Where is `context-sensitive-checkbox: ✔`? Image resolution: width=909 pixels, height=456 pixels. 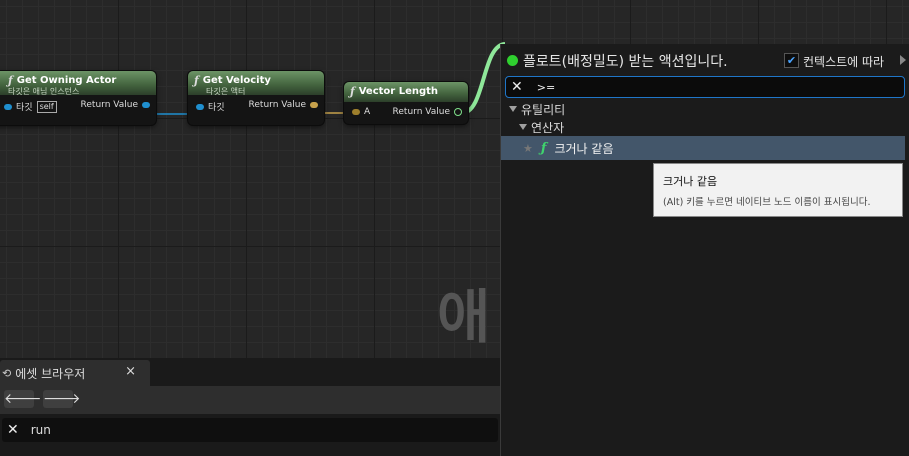 context-sensitive-checkbox: ✔ is located at coordinates (791, 60).